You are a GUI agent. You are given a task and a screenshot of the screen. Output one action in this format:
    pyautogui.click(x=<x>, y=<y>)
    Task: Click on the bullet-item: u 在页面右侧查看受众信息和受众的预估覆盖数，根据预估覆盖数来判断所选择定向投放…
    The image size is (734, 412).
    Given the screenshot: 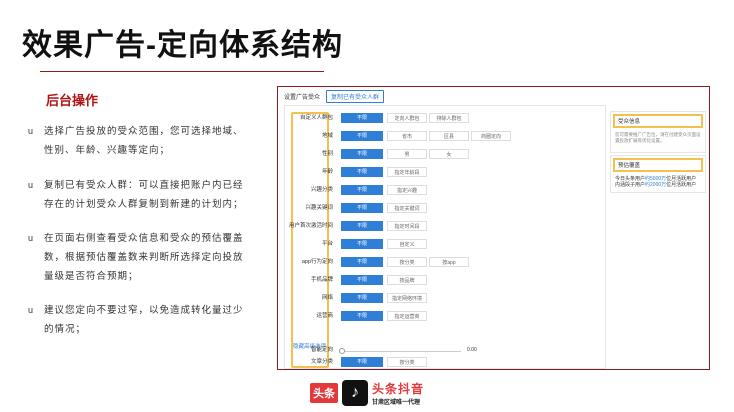 What is the action you would take?
    pyautogui.click(x=138, y=257)
    